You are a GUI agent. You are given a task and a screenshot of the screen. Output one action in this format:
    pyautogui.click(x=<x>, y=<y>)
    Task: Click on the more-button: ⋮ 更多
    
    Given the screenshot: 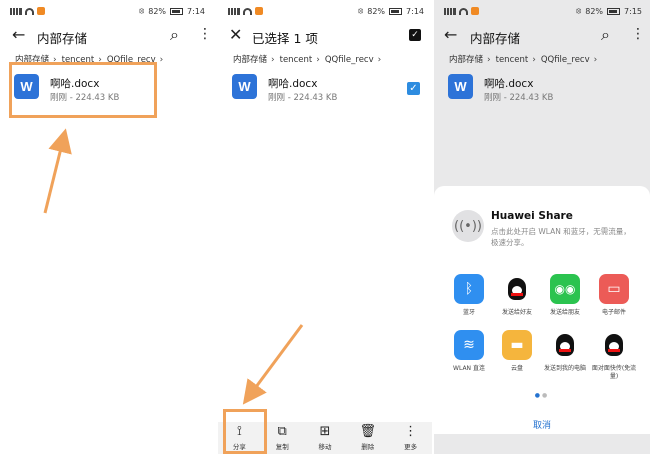 What is the action you would take?
    pyautogui.click(x=411, y=438)
    